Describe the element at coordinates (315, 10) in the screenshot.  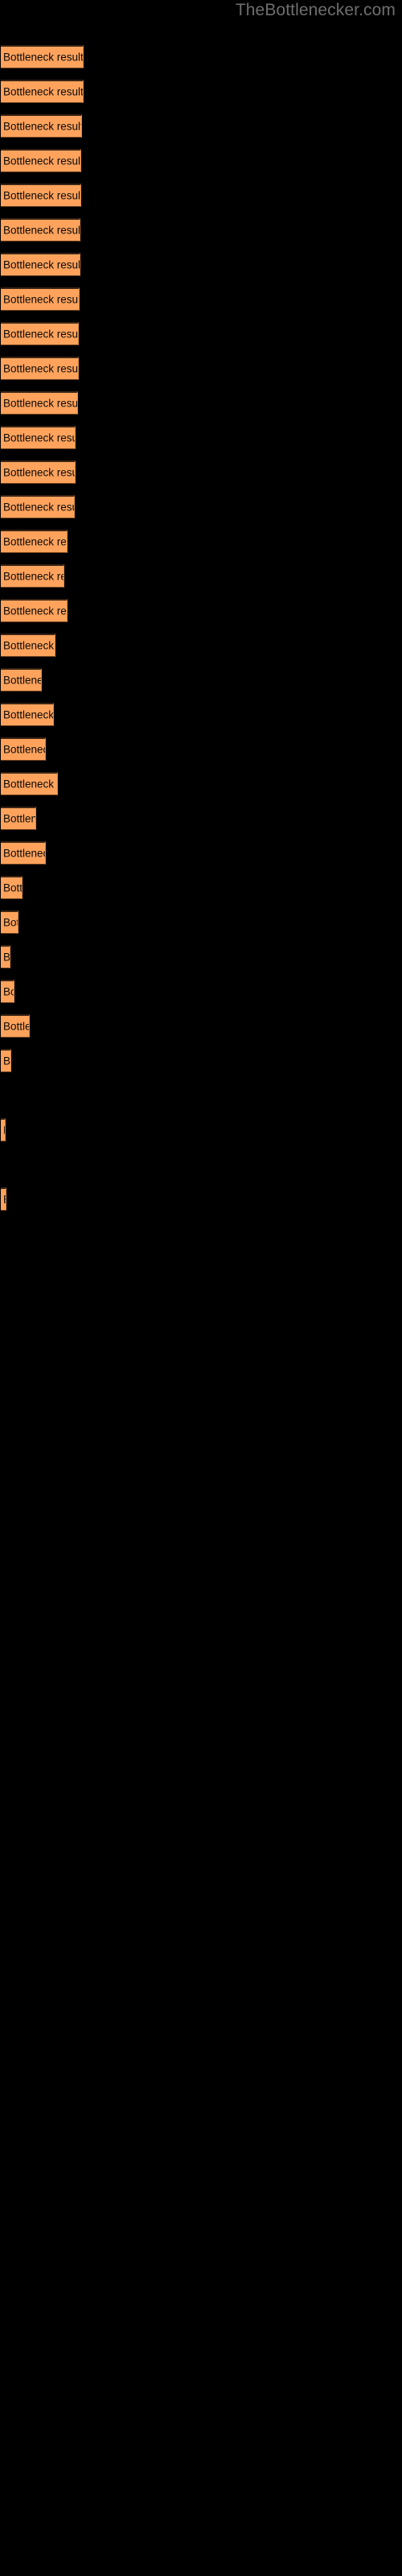
I see `site-watermark: TheBottlenecker.com` at that location.